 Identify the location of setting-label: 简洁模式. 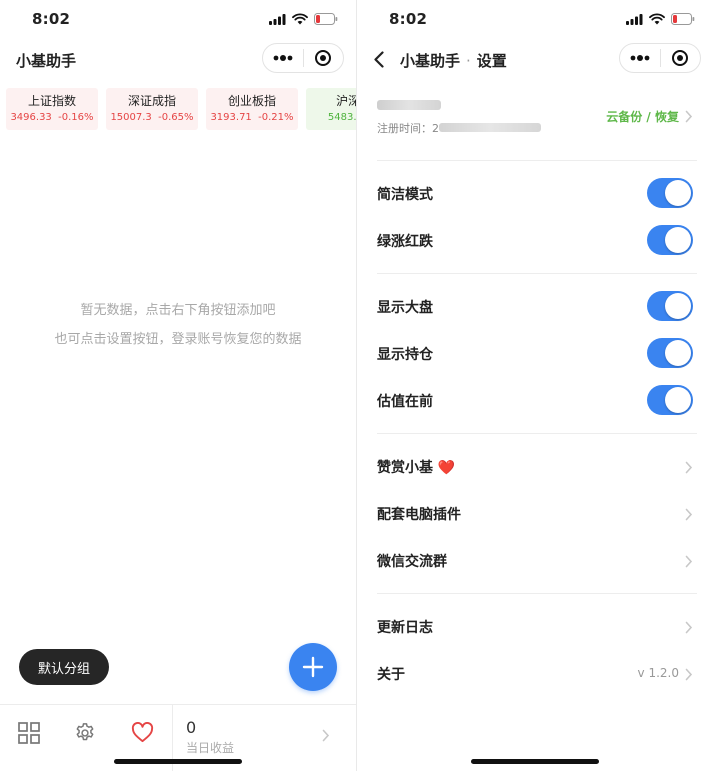
(405, 195).